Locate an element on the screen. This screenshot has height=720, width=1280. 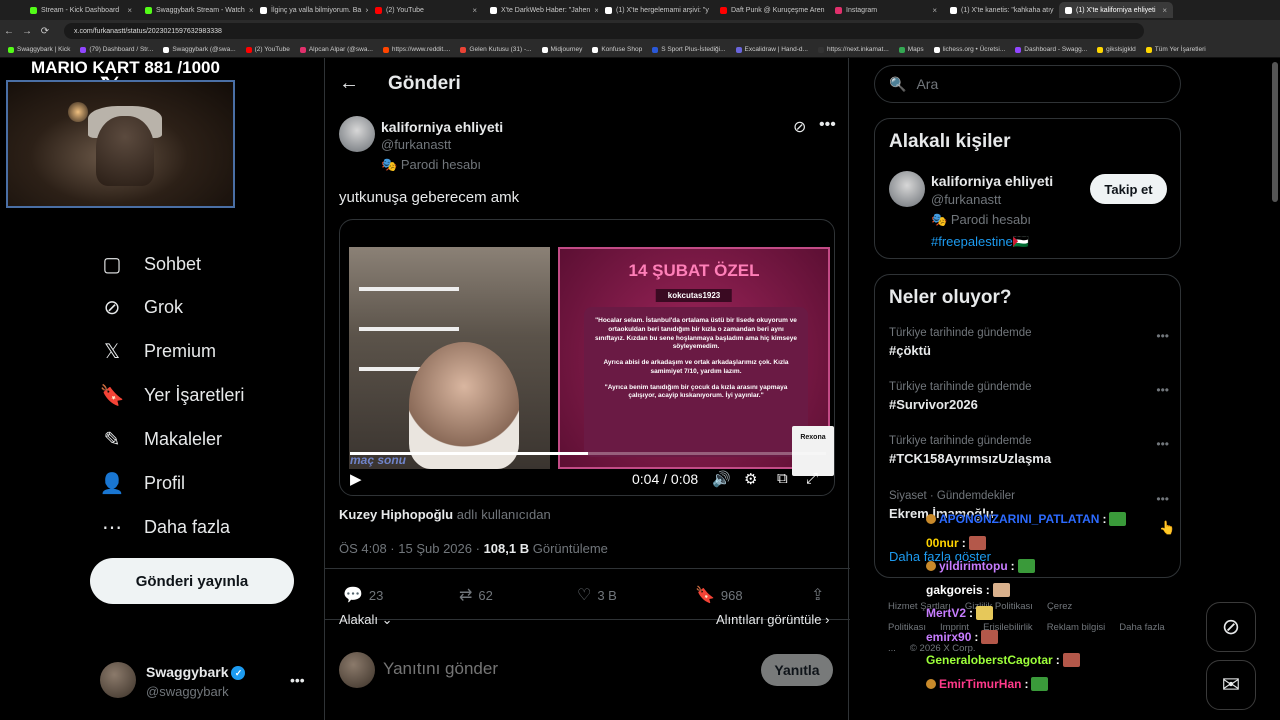
bookmark-item: (2) YouTube is located at coordinates (267, 49).